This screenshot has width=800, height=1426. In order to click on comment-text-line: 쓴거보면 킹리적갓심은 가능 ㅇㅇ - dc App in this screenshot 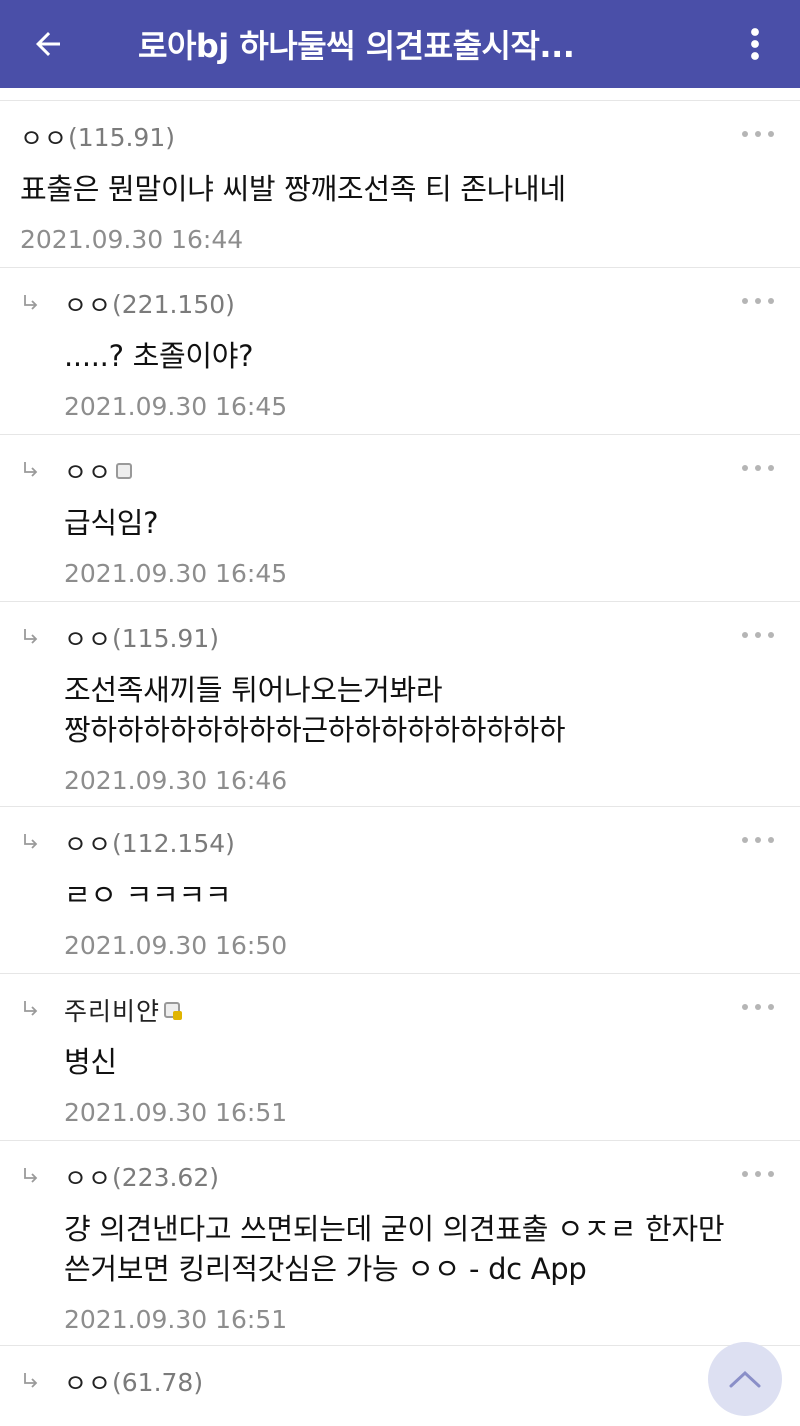, I will do `click(325, 1269)`.